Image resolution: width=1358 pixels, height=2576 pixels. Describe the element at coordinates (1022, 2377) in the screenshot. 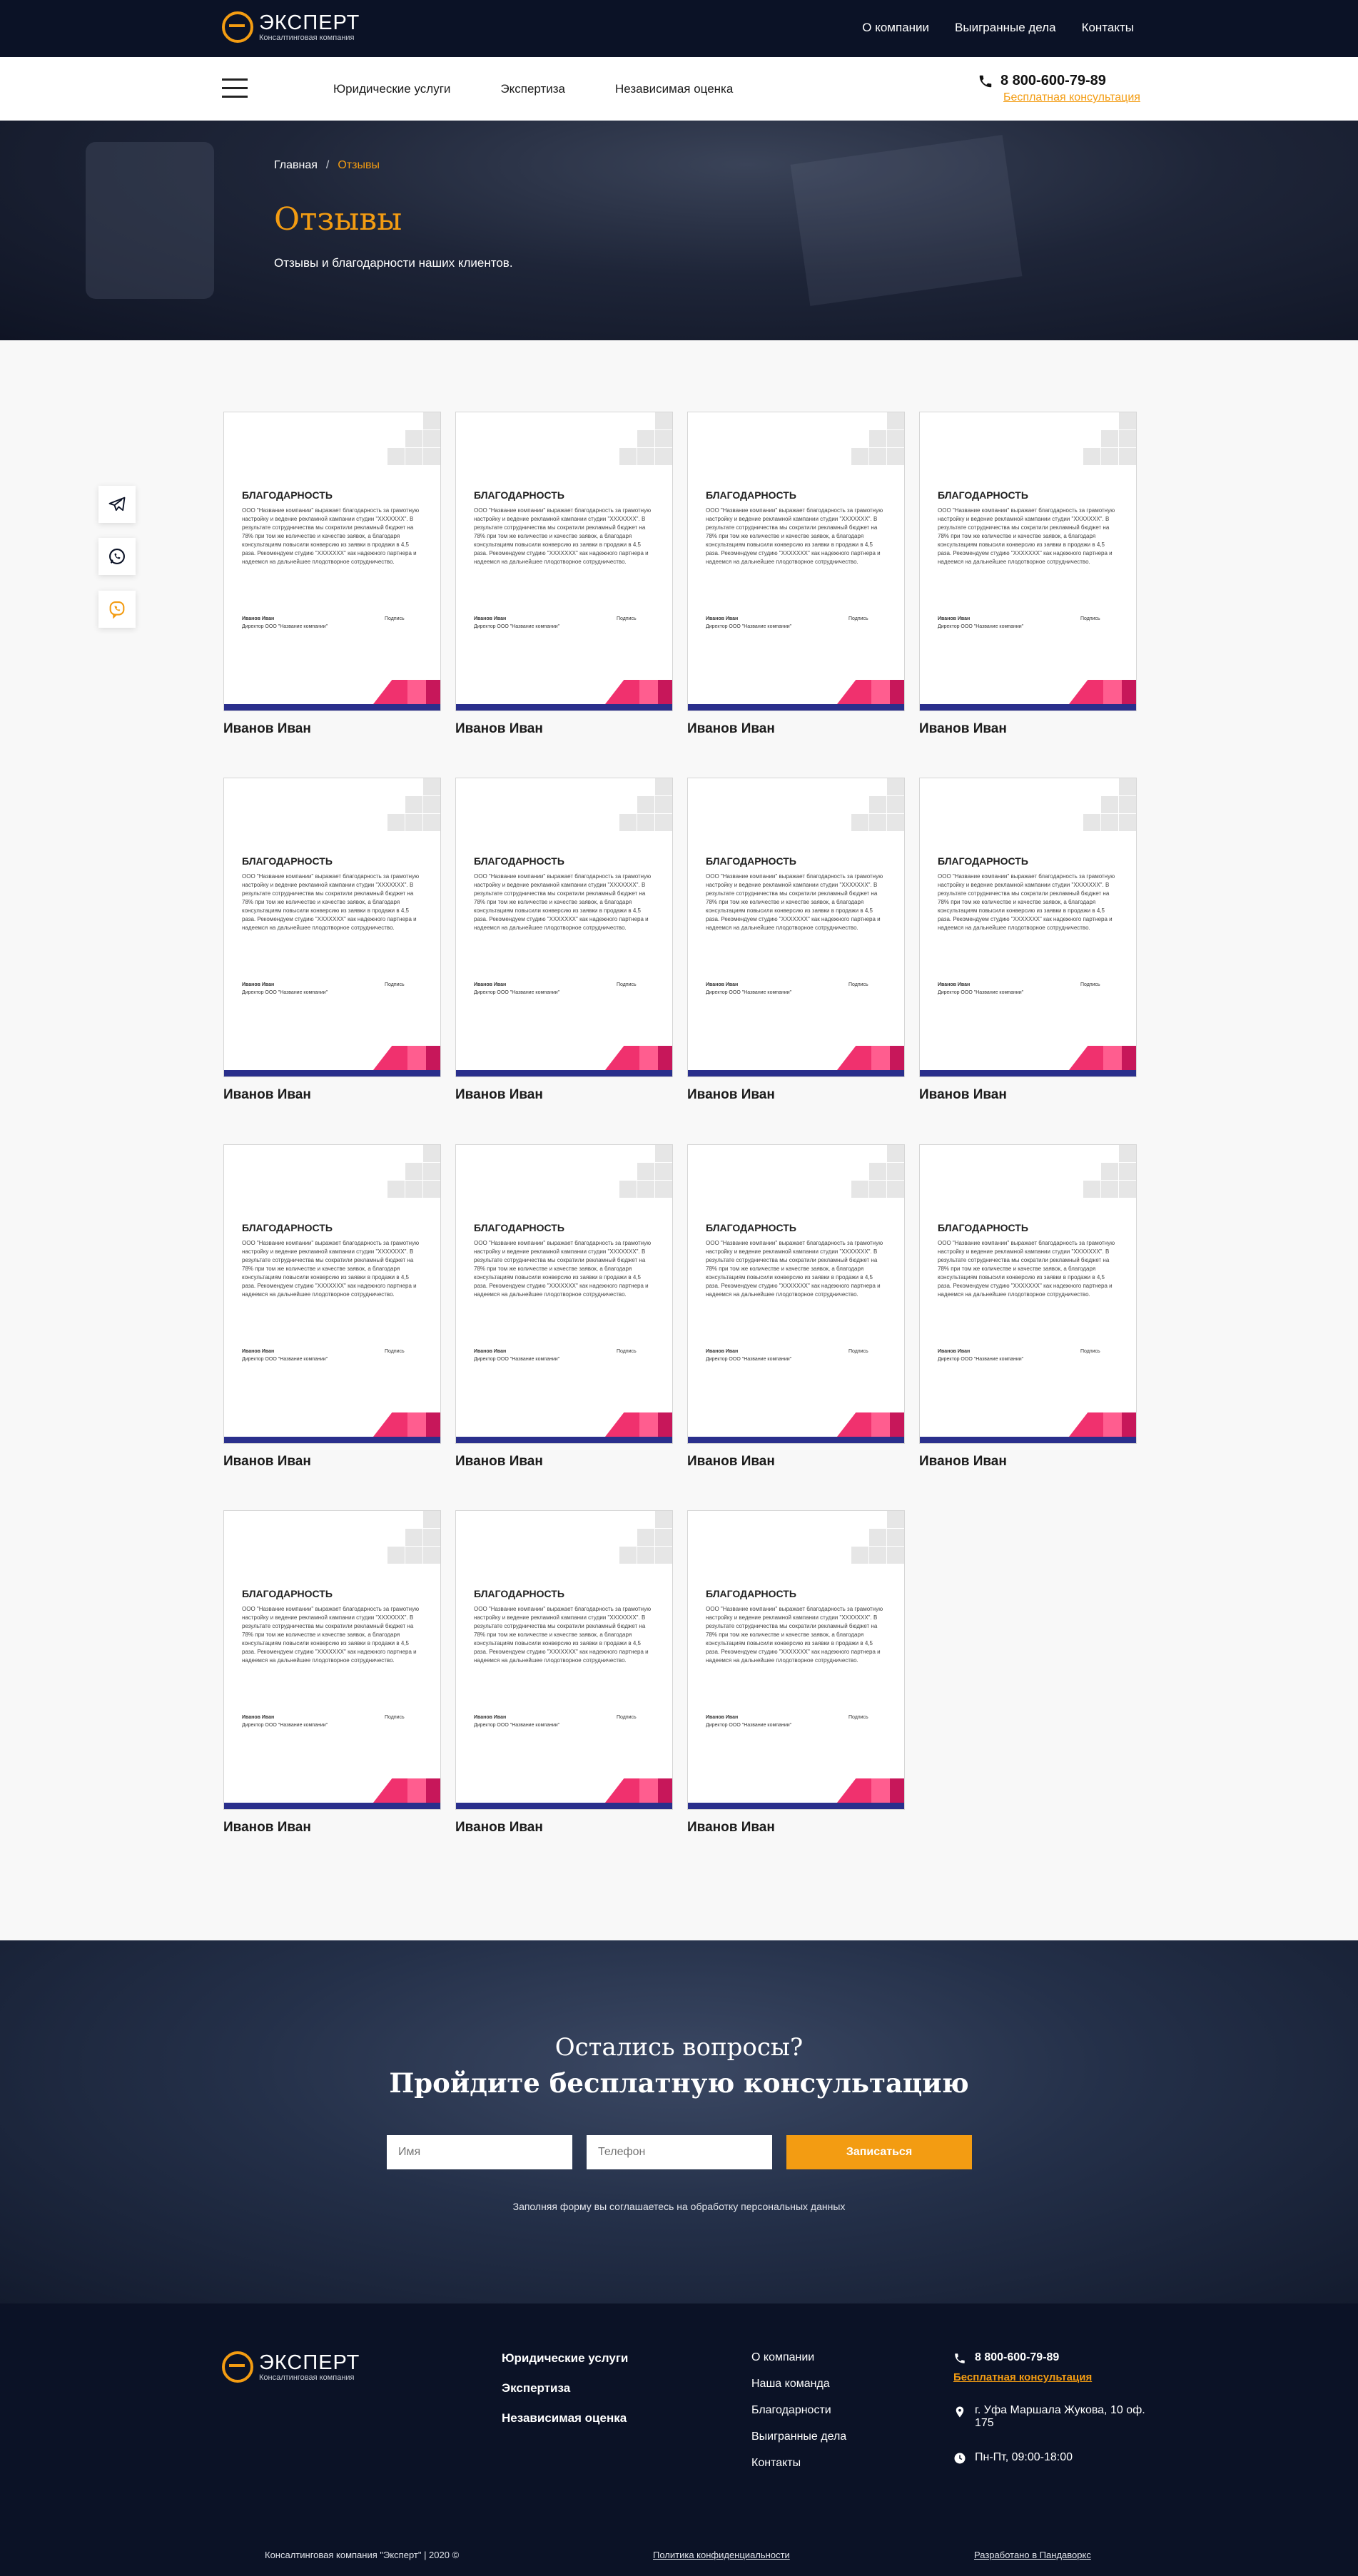

I see `footer-consult-link: Бесплатная консультация` at that location.